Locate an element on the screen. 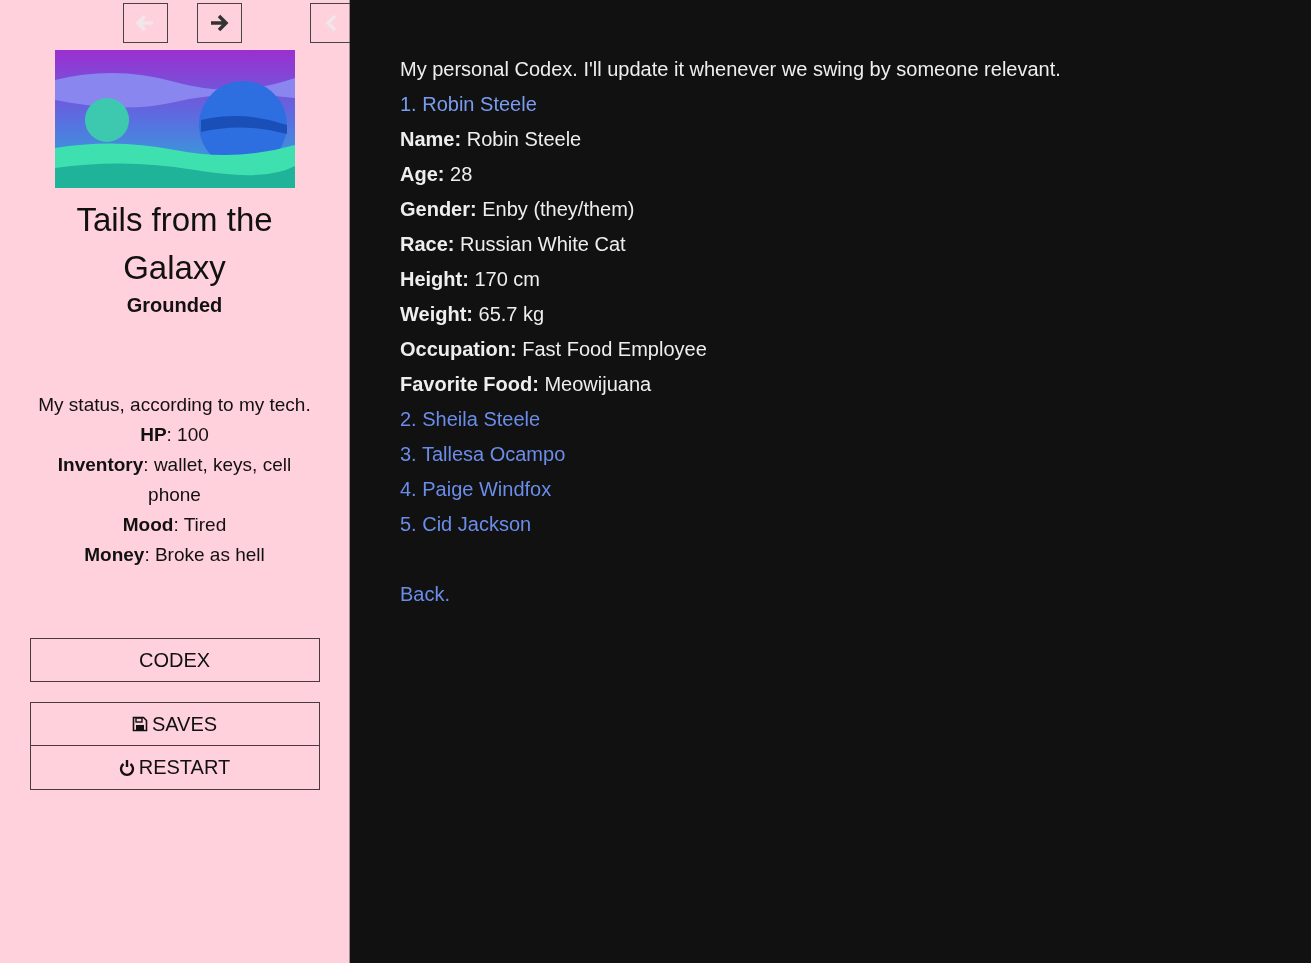 Image resolution: width=1311 pixels, height=963 pixels. codex-entry-link: 5. Cid Jackson is located at coordinates (466, 524).